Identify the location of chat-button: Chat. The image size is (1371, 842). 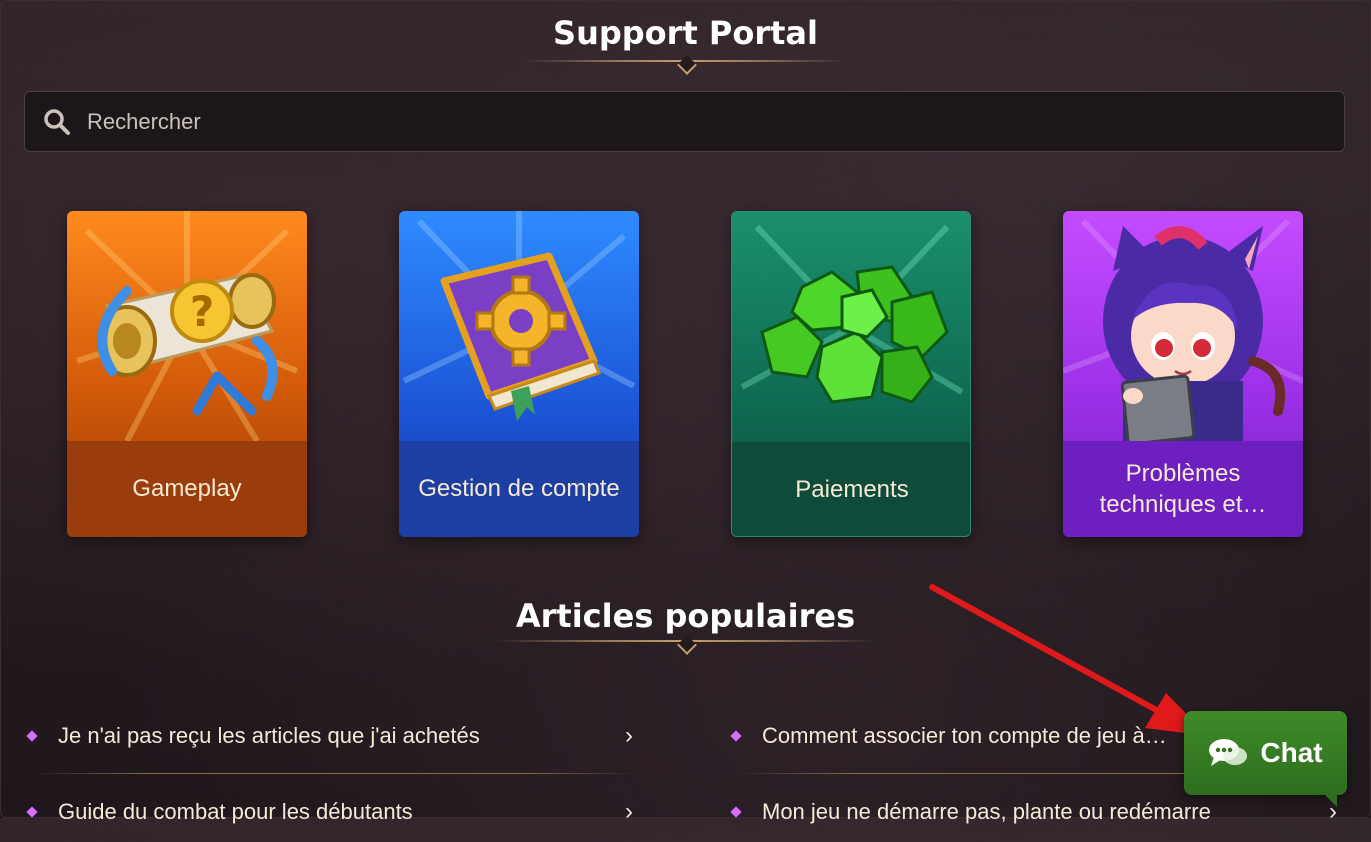
(1265, 759).